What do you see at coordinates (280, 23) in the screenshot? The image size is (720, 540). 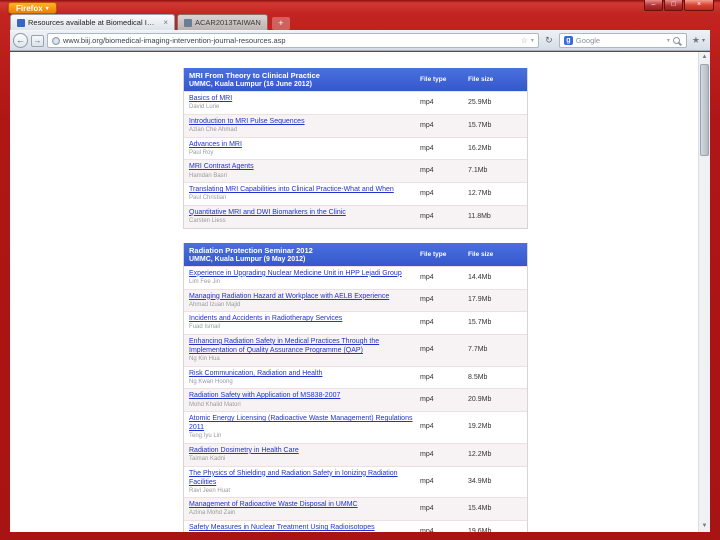 I see `new-tab-button: +` at bounding box center [280, 23].